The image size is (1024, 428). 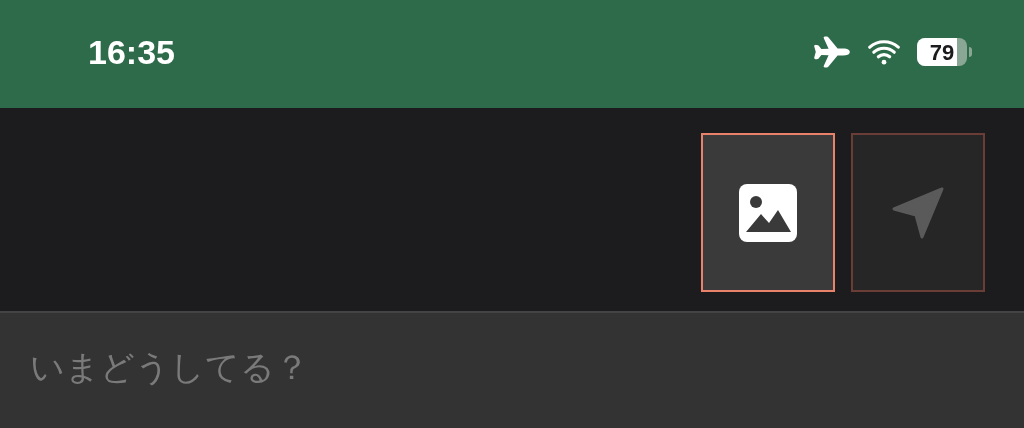 What do you see at coordinates (918, 212) in the screenshot?
I see `send-icon` at bounding box center [918, 212].